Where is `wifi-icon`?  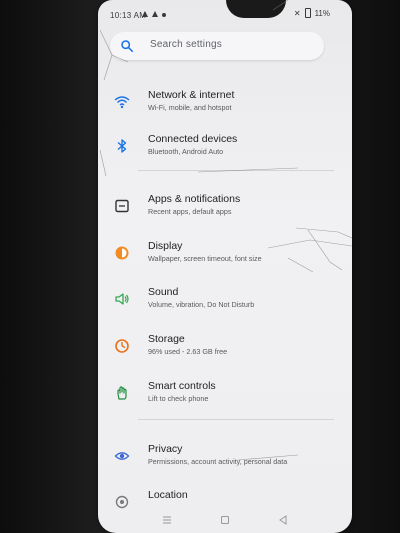
wifi-icon is located at coordinates (122, 102).